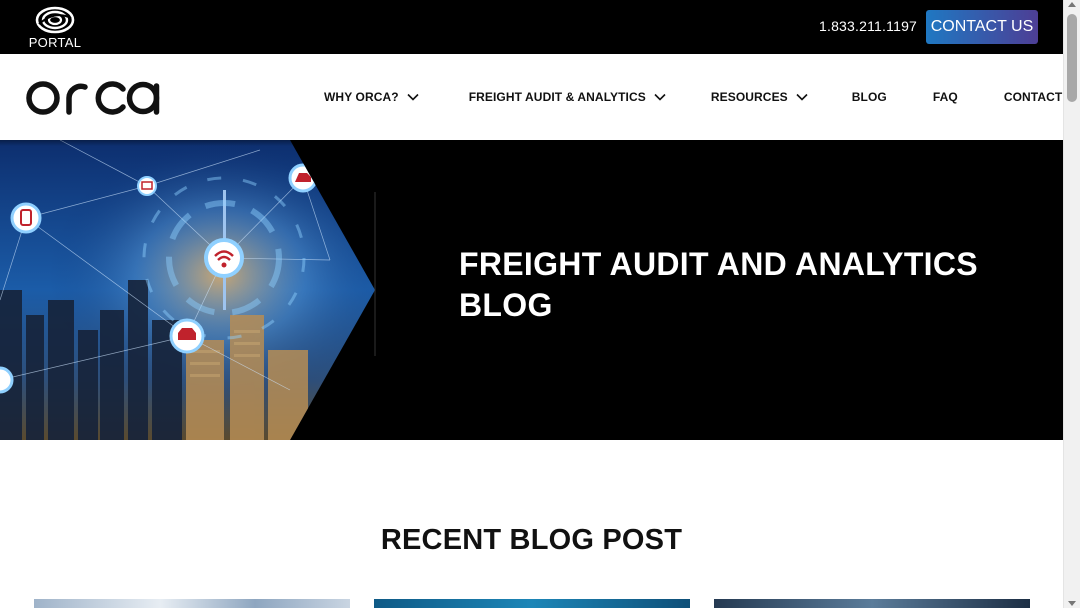  What do you see at coordinates (531, 27) in the screenshot?
I see `top-bar: PORTAL 1.833.211.1197 CONTACT US` at bounding box center [531, 27].